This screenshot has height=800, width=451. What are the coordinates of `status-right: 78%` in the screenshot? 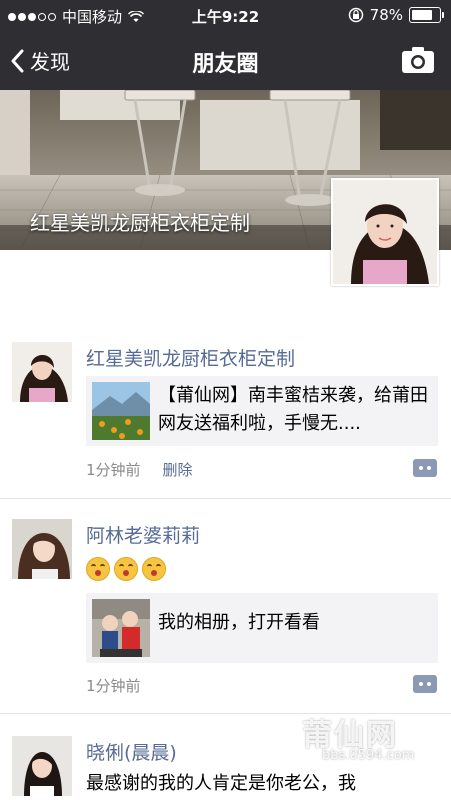 It's located at (396, 15).